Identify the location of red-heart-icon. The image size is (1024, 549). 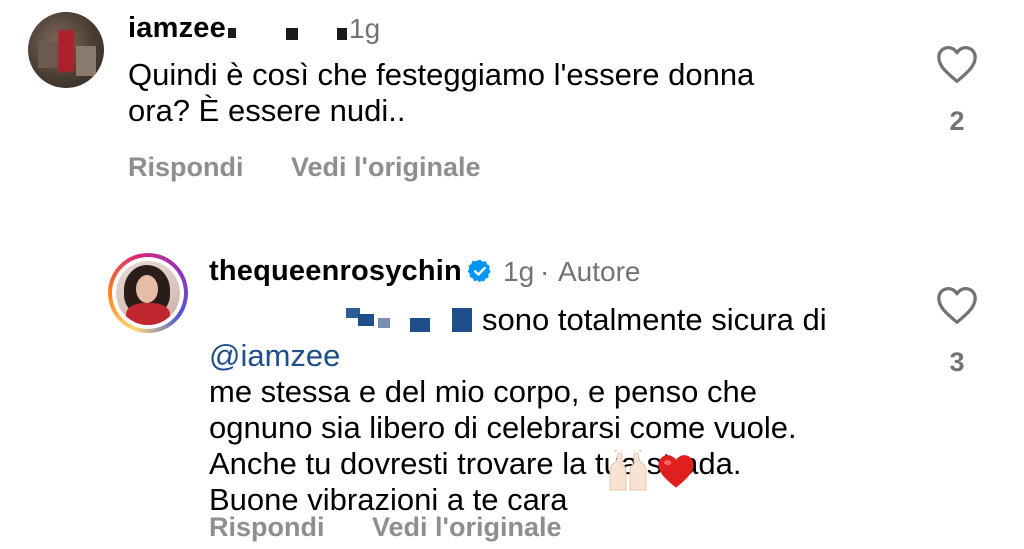
(676, 471).